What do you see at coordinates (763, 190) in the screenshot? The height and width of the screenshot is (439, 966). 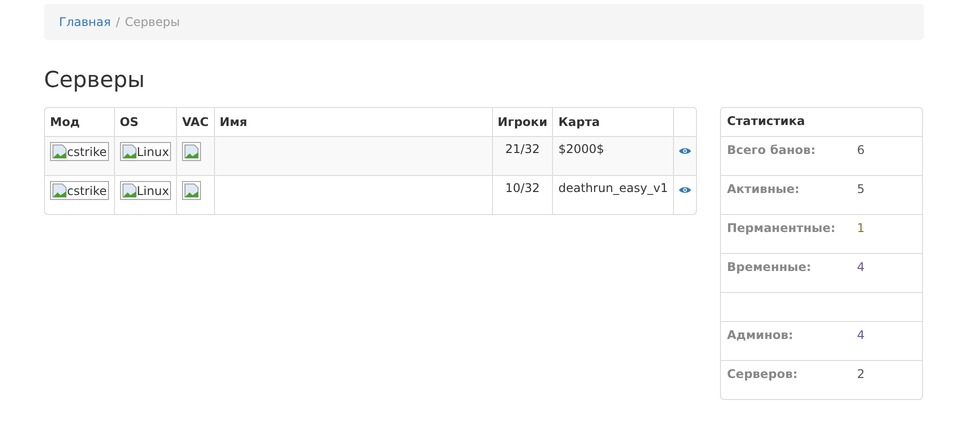 I see `stat-label: Активные:` at bounding box center [763, 190].